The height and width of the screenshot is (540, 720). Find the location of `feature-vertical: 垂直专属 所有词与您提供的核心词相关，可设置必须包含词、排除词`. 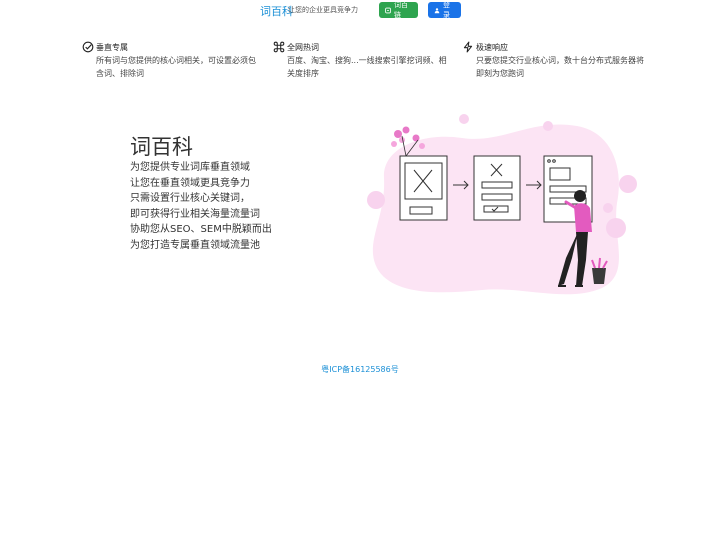

feature-vertical: 垂直专属 所有词与您提供的核心词相关，可设置必须包含词、排除词 is located at coordinates (171, 60).